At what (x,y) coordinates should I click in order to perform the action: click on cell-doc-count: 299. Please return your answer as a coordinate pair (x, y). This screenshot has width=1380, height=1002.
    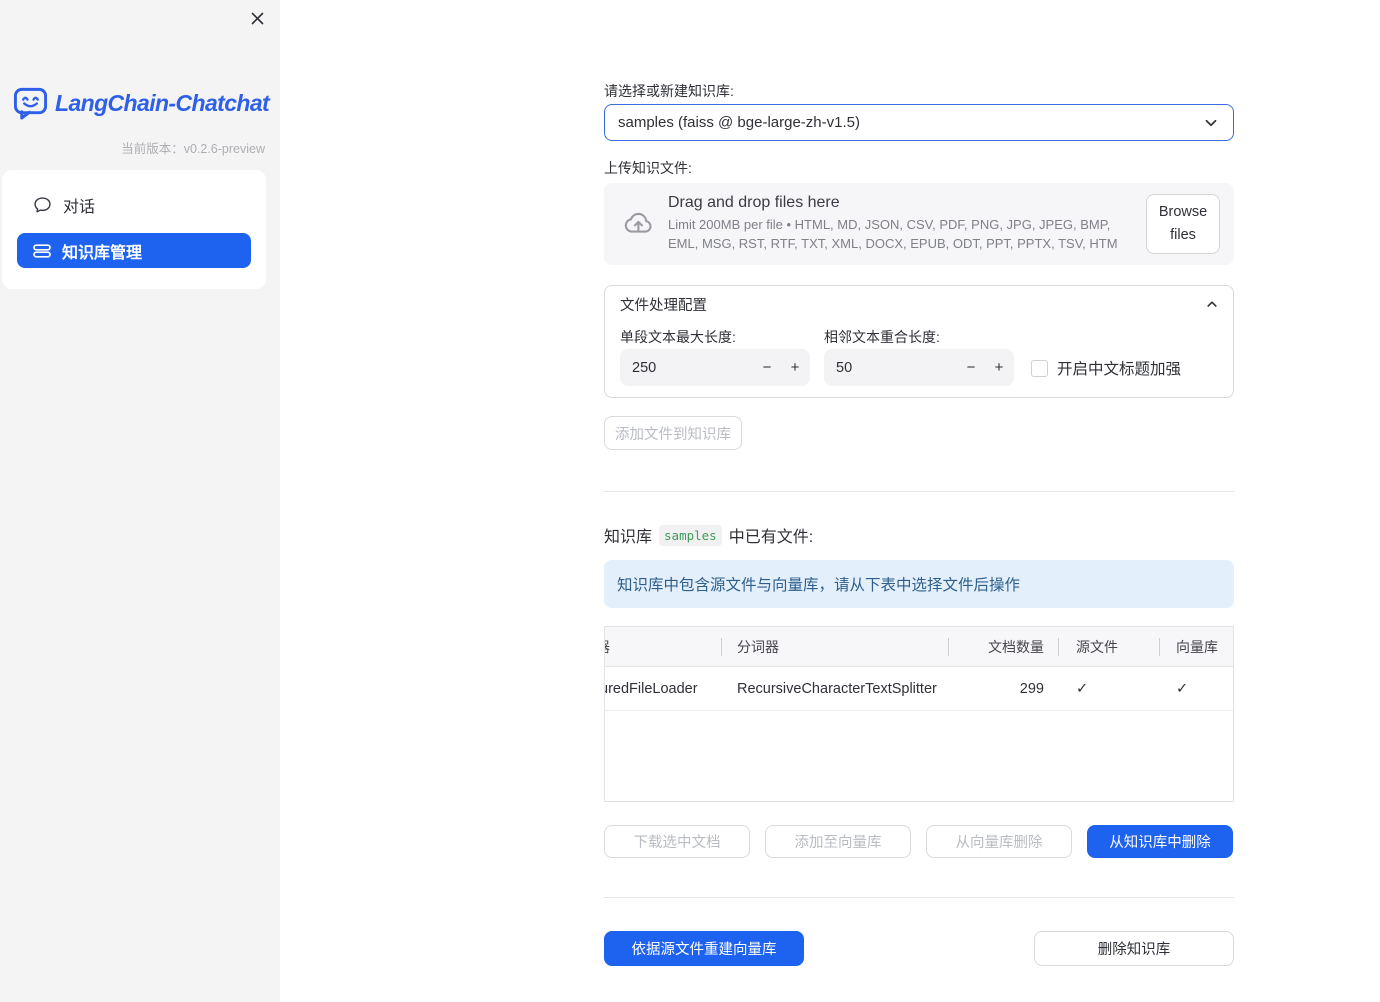
    Looking at the image, I should click on (1031, 689).